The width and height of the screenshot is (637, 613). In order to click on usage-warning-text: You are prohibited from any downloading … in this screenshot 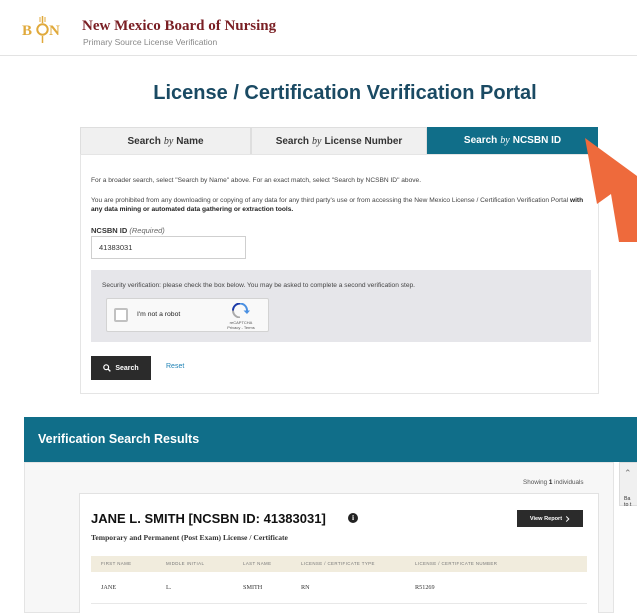, I will do `click(330, 200)`.